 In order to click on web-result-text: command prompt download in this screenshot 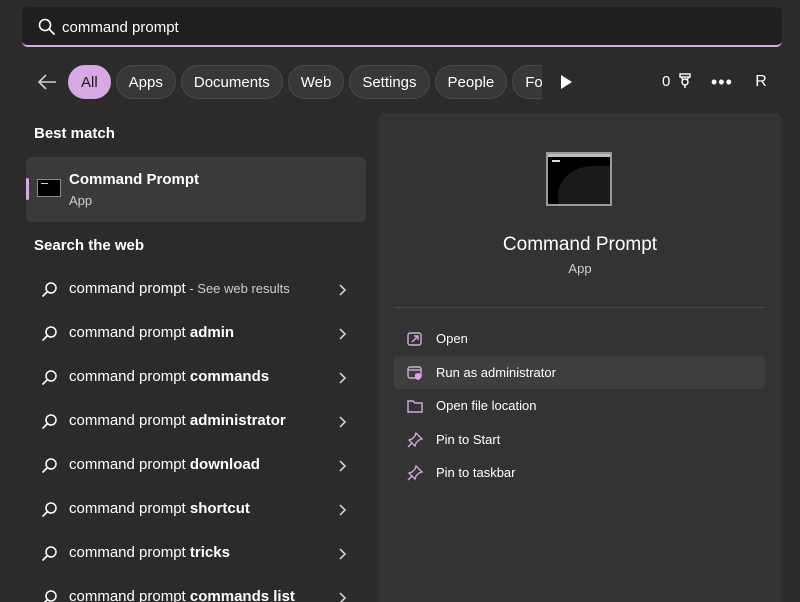, I will do `click(164, 464)`.